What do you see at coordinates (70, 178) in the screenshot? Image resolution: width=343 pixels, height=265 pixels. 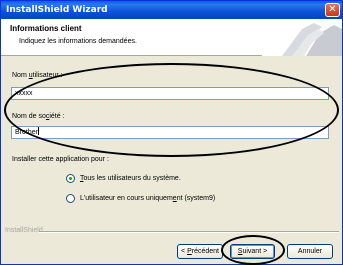 I see `radio-all-users` at bounding box center [70, 178].